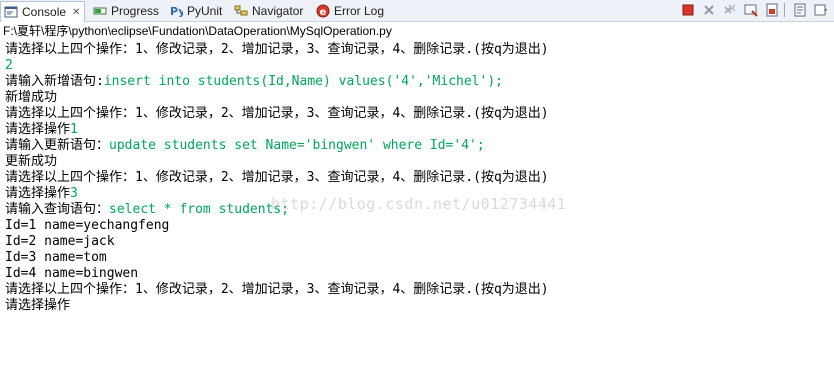 The height and width of the screenshot is (386, 834). Describe the element at coordinates (38, 305) in the screenshot. I see `console-line: 请选择操作` at that location.